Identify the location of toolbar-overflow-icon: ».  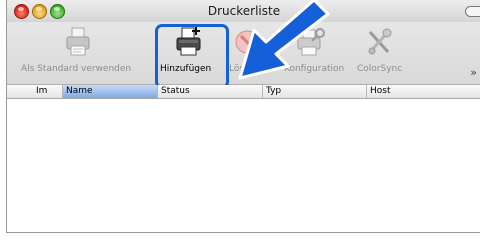
(473, 72).